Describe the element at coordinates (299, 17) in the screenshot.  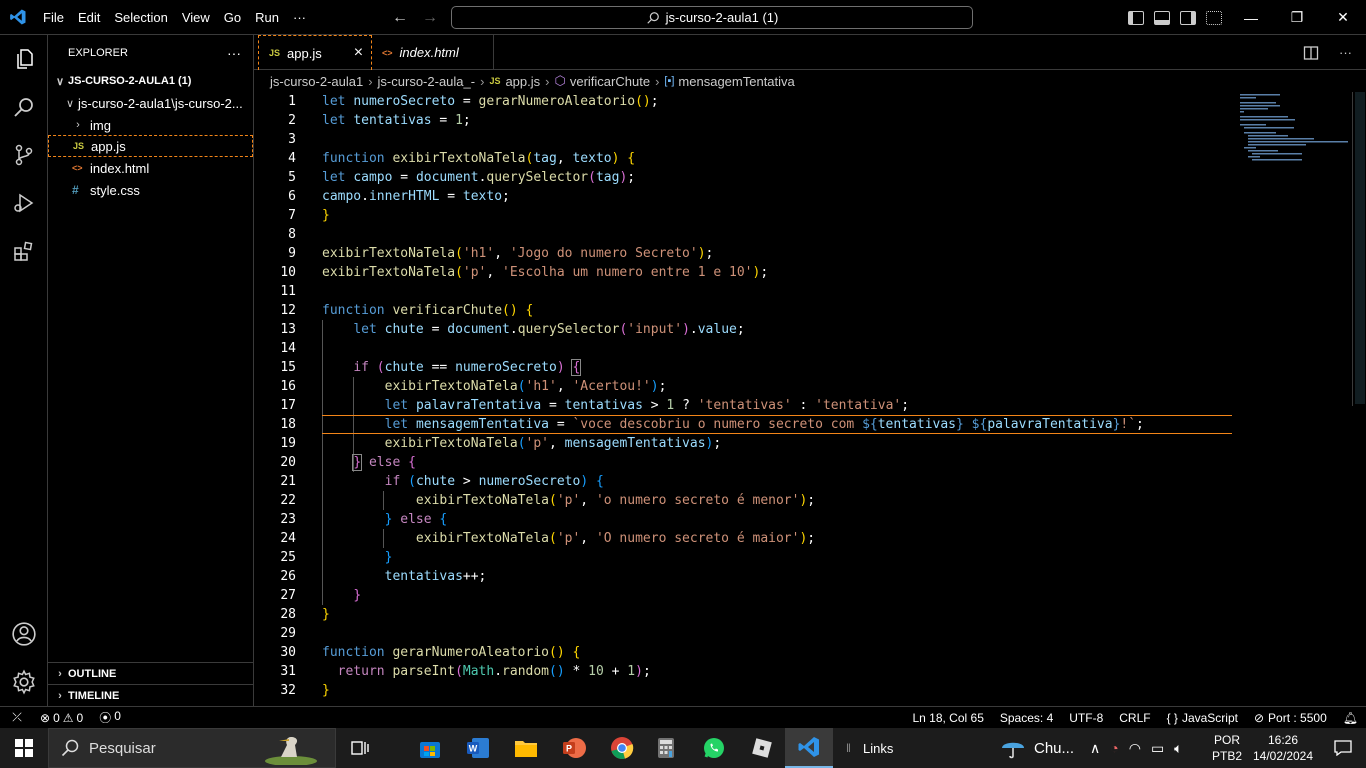
I see `menu-more: ···` at that location.